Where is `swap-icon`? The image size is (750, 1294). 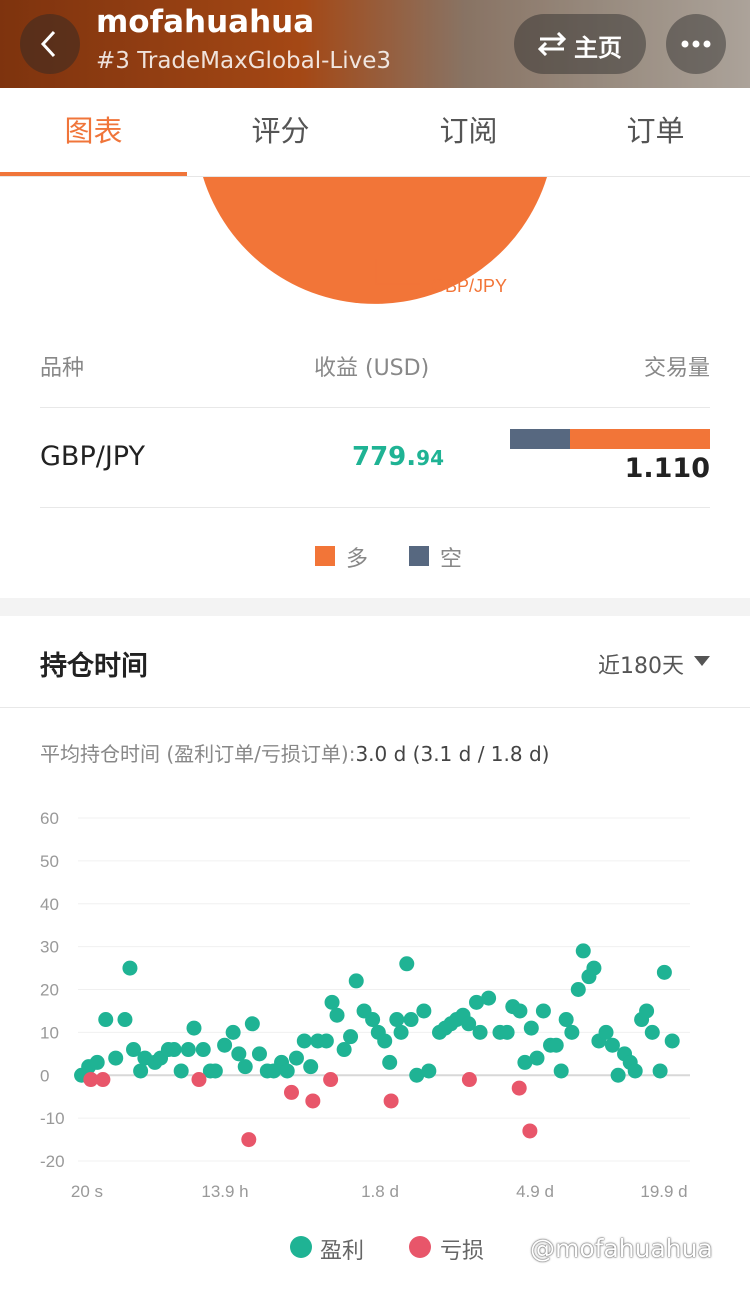 swap-icon is located at coordinates (552, 44).